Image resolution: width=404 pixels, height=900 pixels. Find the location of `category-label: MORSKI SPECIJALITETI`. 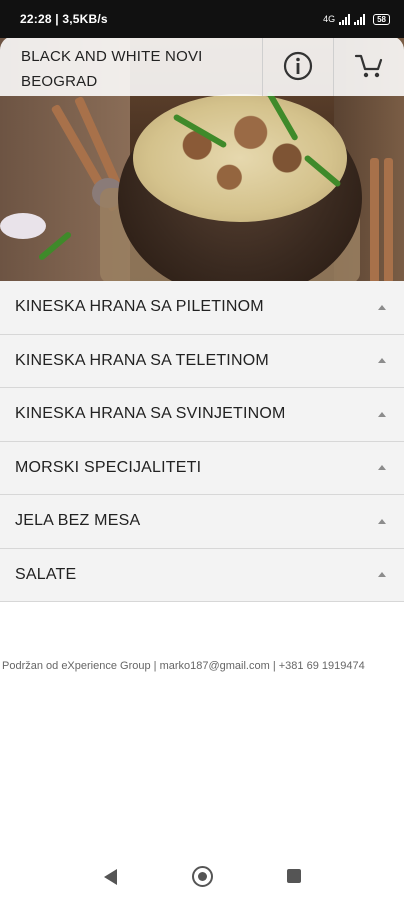

category-label: MORSKI SPECIJALITETI is located at coordinates (108, 467).